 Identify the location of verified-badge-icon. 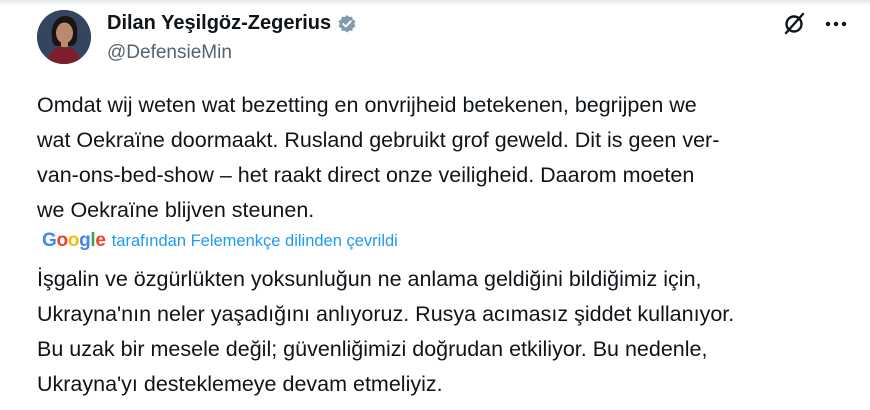
(347, 24).